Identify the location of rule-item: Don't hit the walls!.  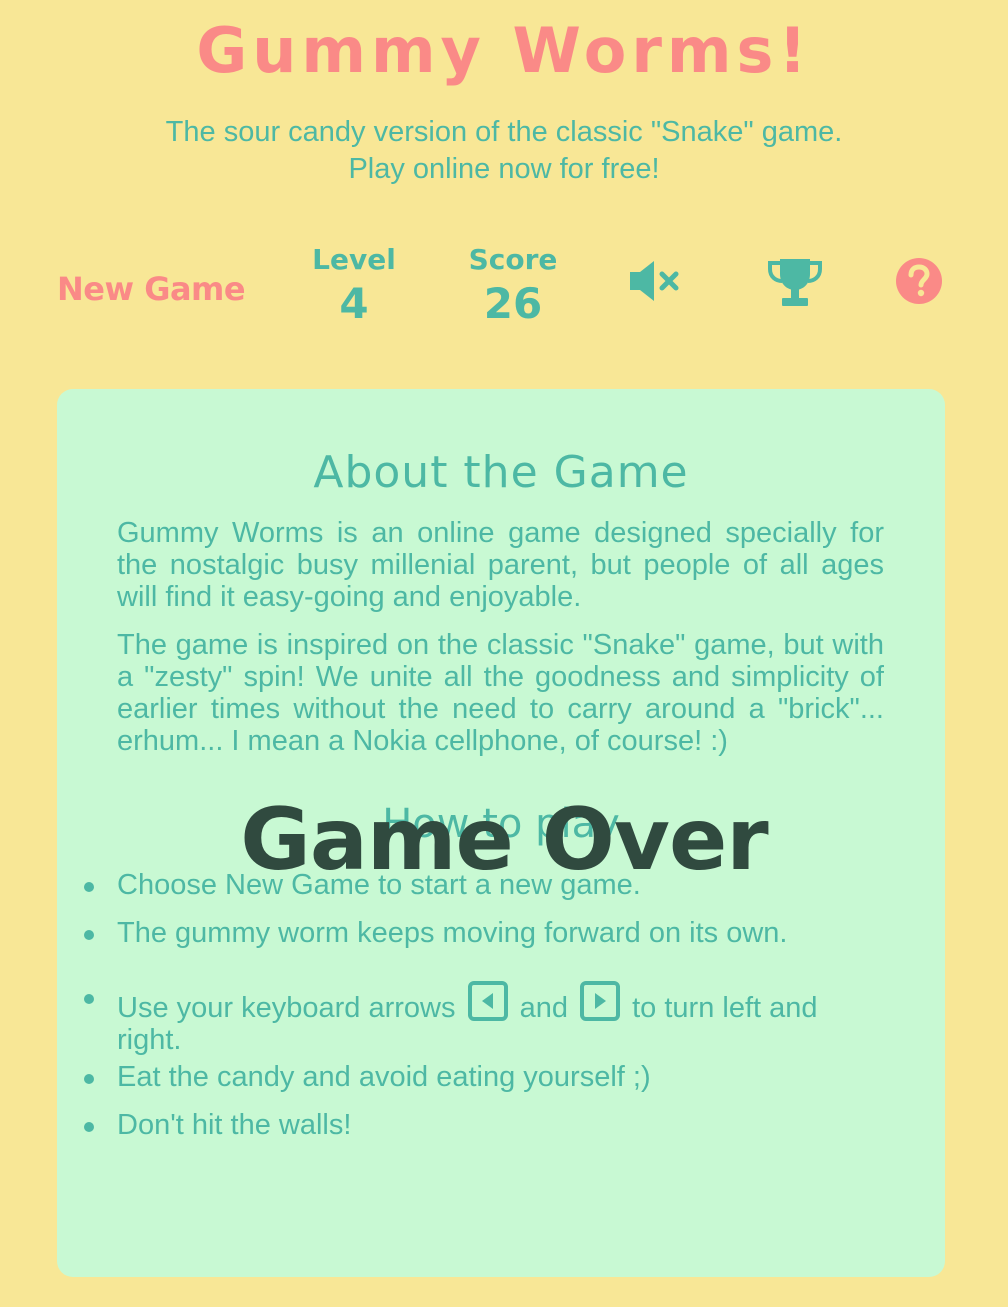
(484, 1125).